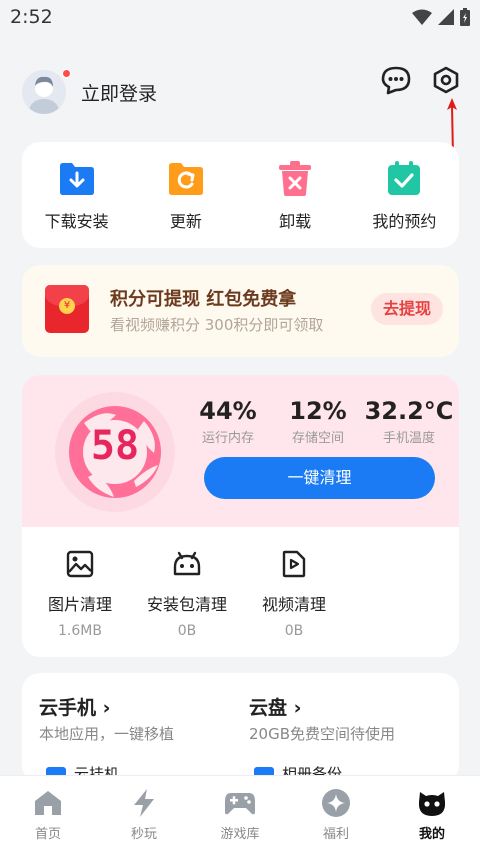 The width and height of the screenshot is (480, 853). What do you see at coordinates (294, 564) in the screenshot?
I see `video-file-icon` at bounding box center [294, 564].